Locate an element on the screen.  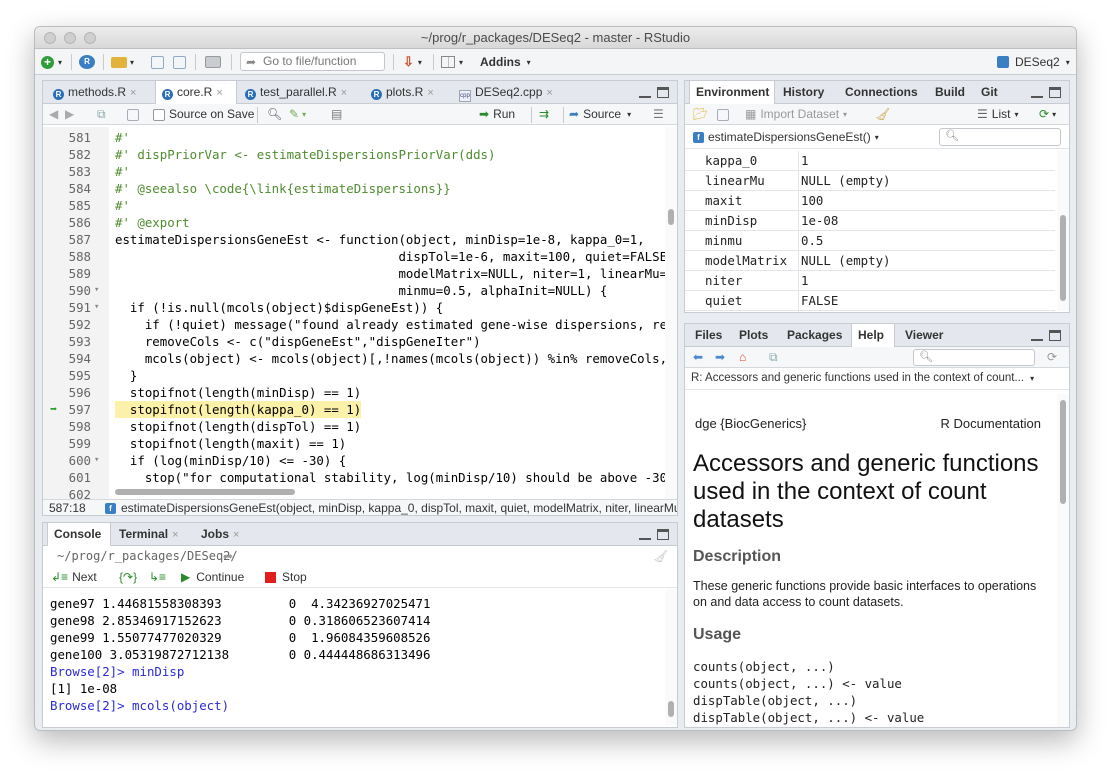
tab-test-parallel-r: Rtest_parallel.R × is located at coordinates (302, 92).